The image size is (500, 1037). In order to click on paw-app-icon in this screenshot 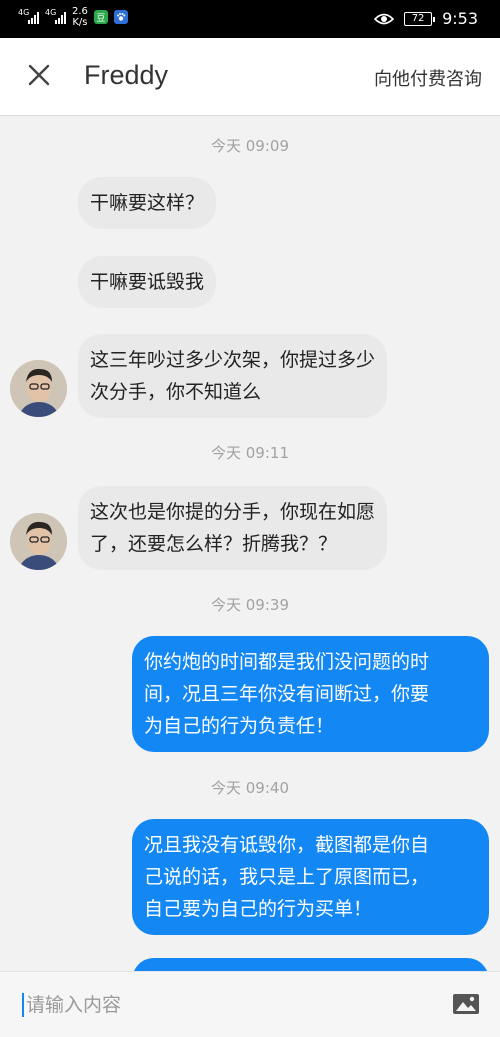, I will do `click(120, 17)`.